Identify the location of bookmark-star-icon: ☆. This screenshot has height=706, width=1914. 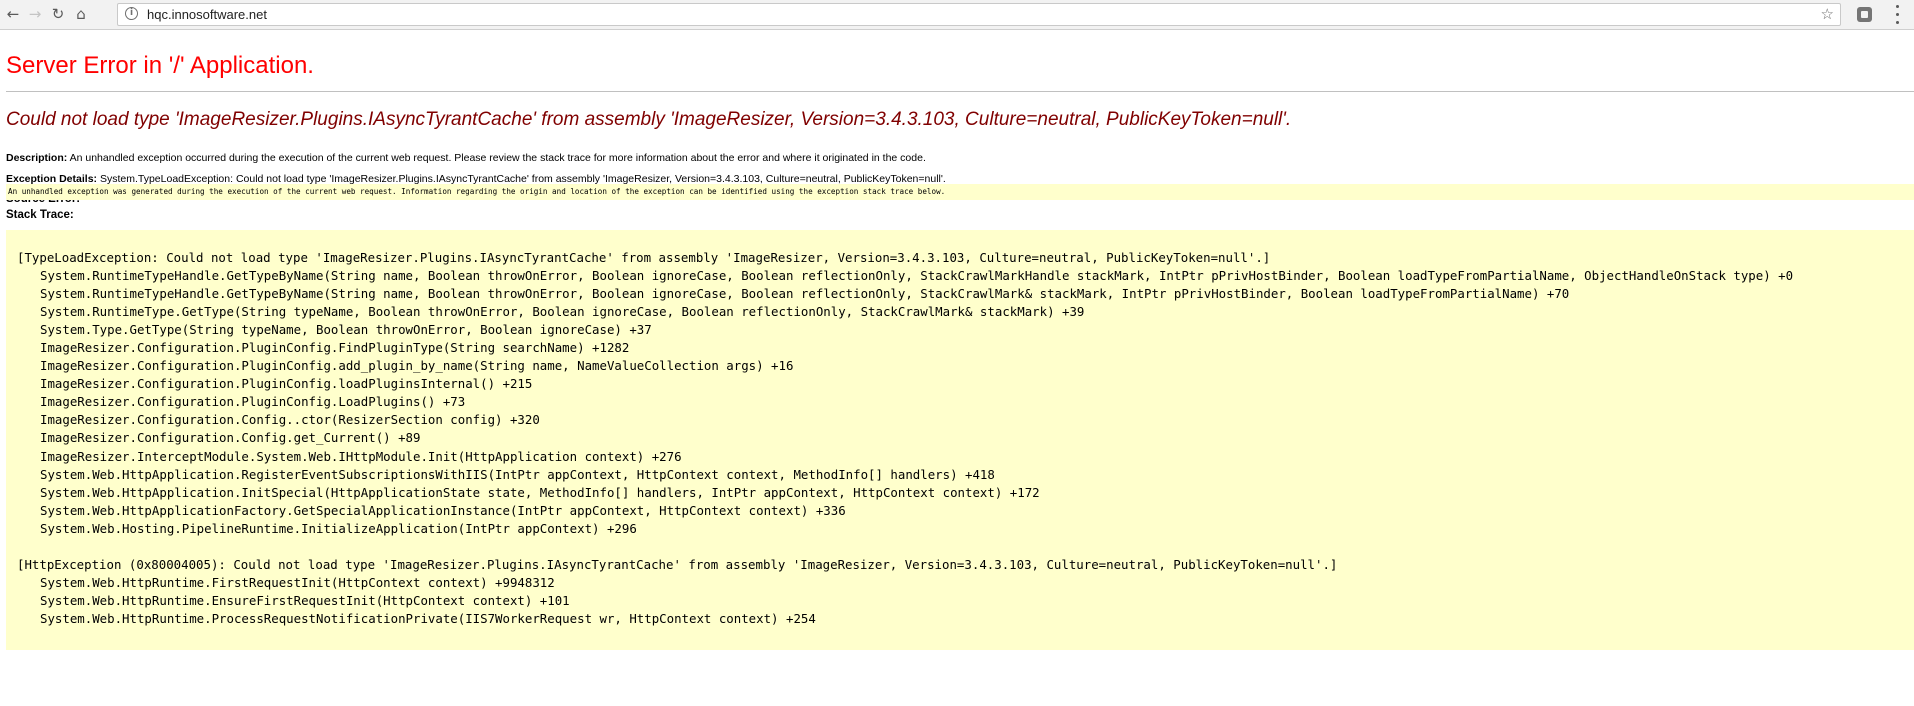
(1827, 14).